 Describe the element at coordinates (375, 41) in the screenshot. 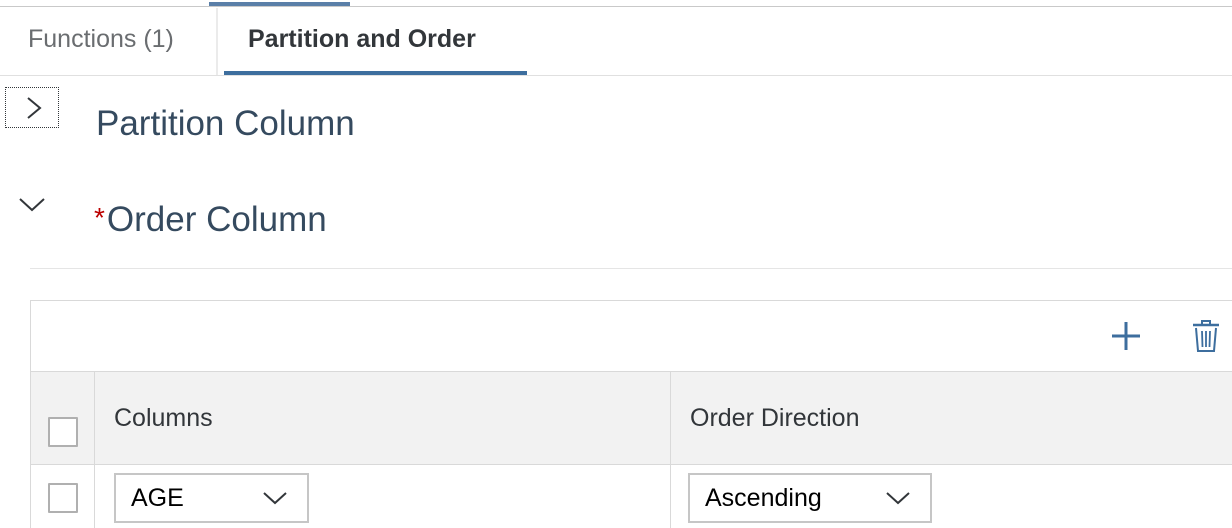

I see `tab-partition-and-order: Partition and Order` at that location.